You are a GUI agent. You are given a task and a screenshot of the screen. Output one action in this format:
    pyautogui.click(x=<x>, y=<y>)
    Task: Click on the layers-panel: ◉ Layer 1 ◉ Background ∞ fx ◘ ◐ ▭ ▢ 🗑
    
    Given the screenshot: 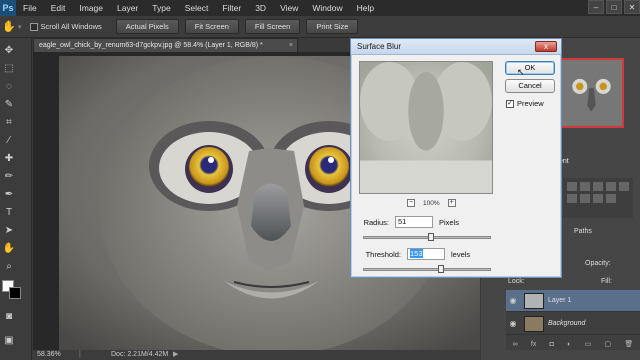 What is the action you would take?
    pyautogui.click(x=573, y=320)
    